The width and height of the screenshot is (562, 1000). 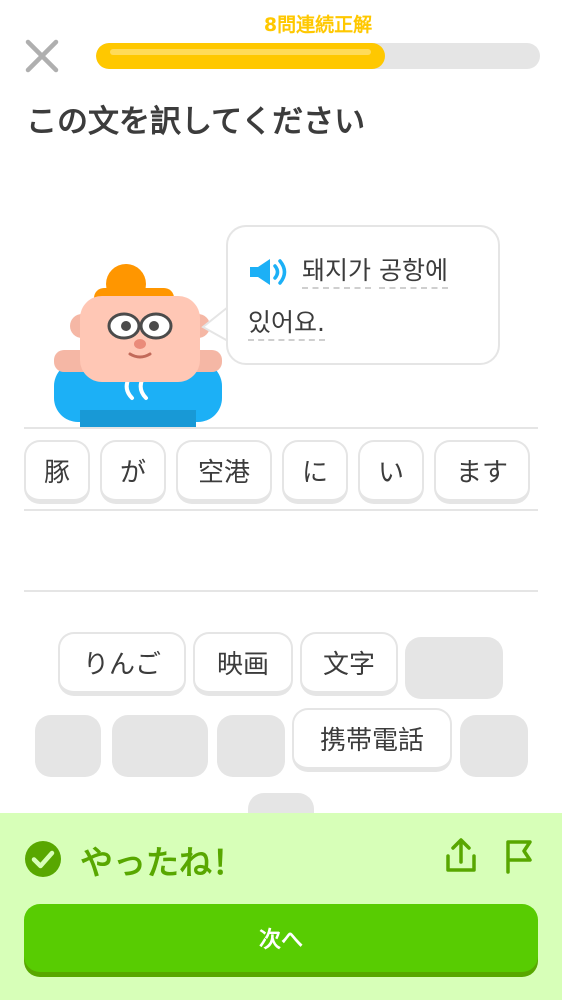 I want to click on sentence-word: 돼지가, so click(x=337, y=272).